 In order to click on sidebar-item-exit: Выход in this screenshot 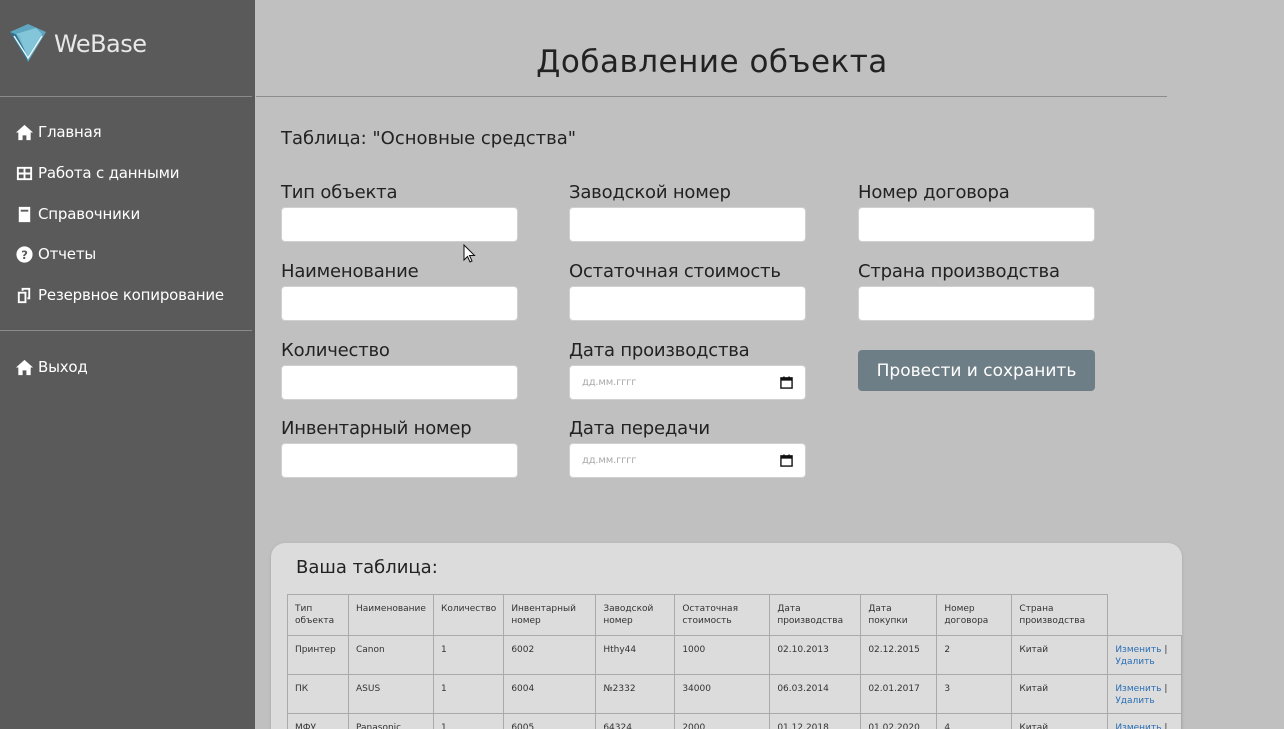, I will do `click(51, 367)`.